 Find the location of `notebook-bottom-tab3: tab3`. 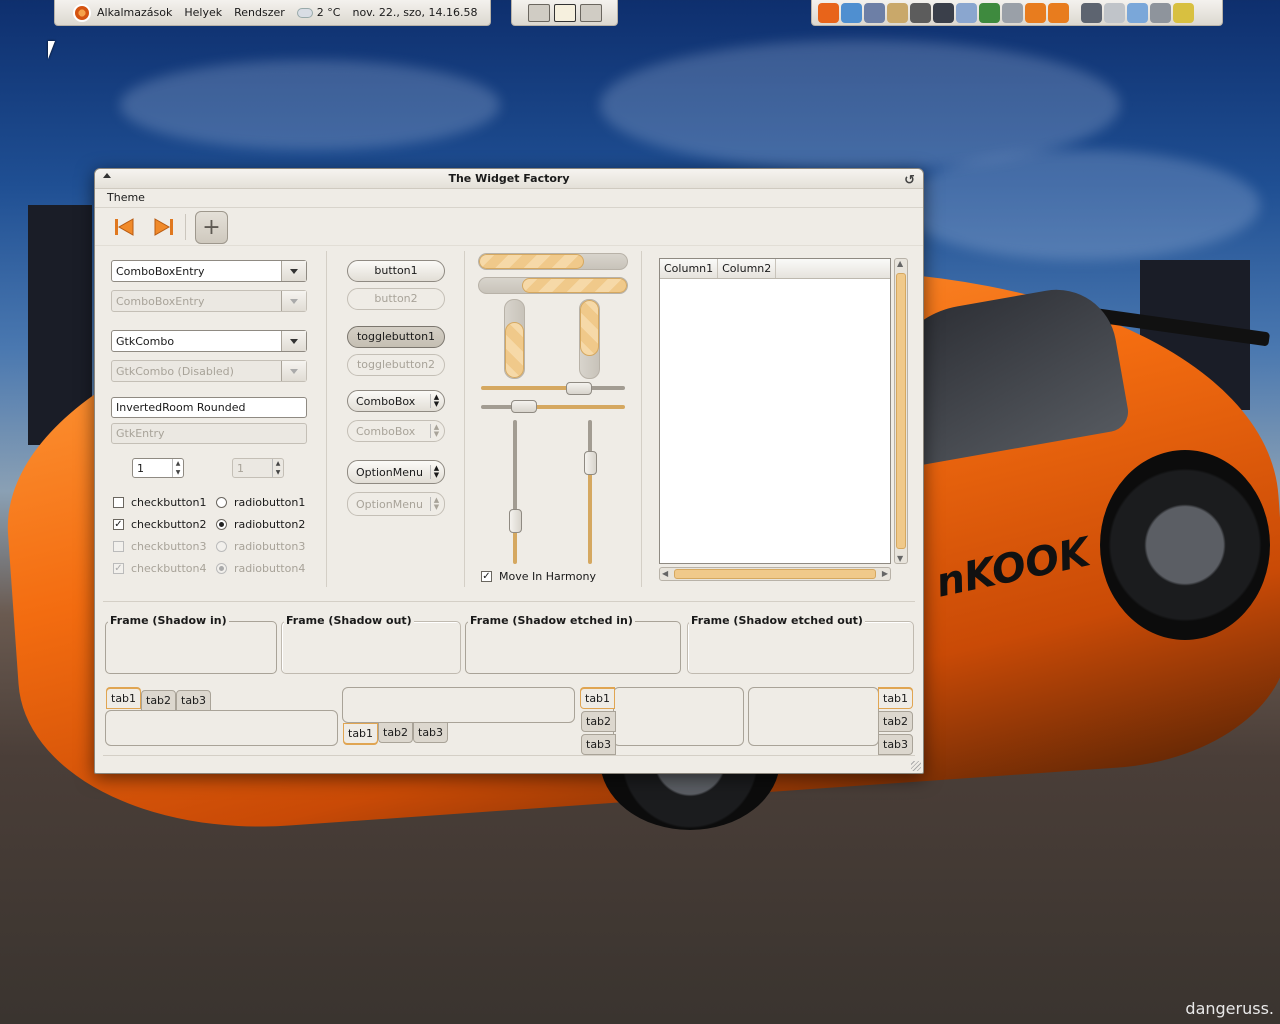

notebook-bottom-tab3: tab3 is located at coordinates (431, 732).